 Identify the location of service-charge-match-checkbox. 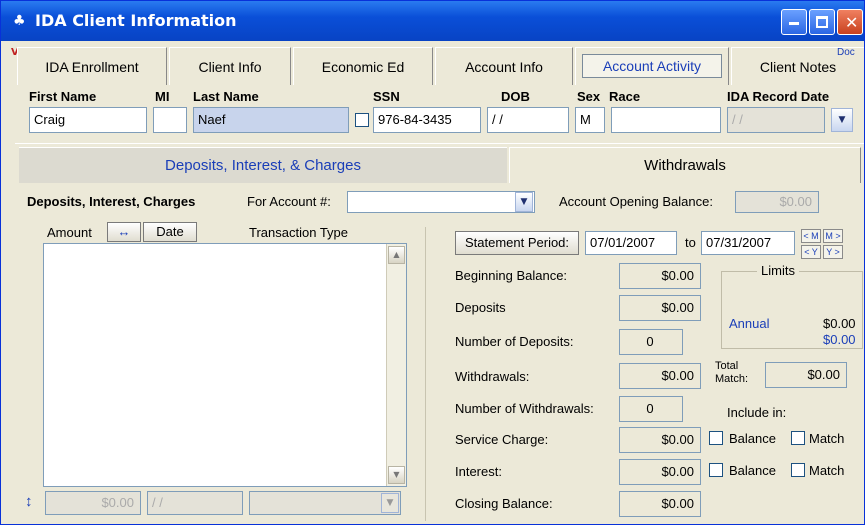
(798, 438).